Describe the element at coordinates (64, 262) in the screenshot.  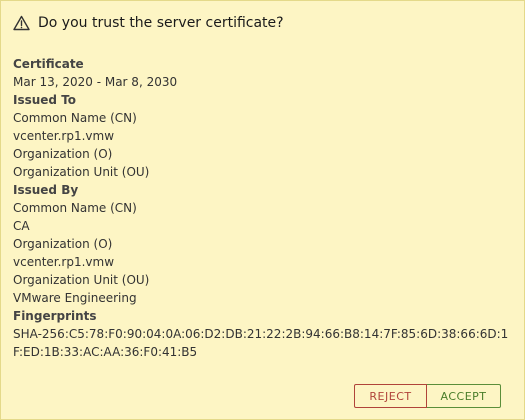
I see `issued-by-o-value: vcenter.rp1.vmw` at that location.